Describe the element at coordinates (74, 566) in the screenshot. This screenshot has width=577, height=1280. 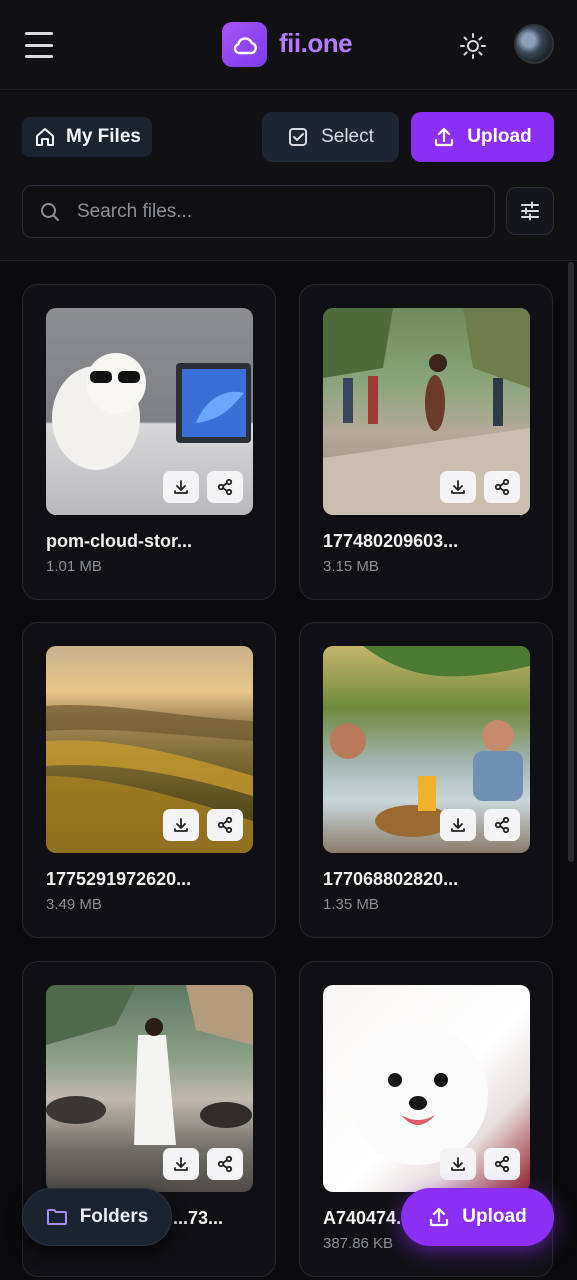
I see `file-size: 1.01 MB` at that location.